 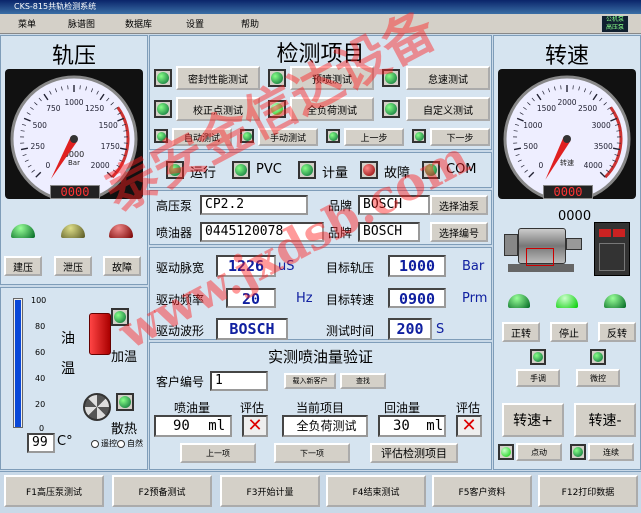 What do you see at coordinates (460, 137) in the screenshot?
I see `next-step-button: 下一步` at bounding box center [460, 137].